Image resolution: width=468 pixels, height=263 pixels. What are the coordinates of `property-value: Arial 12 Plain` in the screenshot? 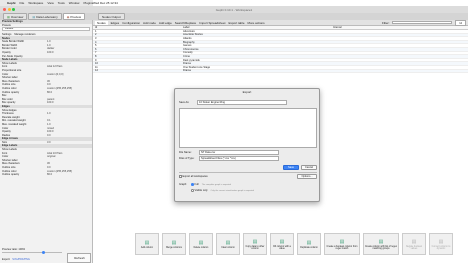 It's located at (54, 66).